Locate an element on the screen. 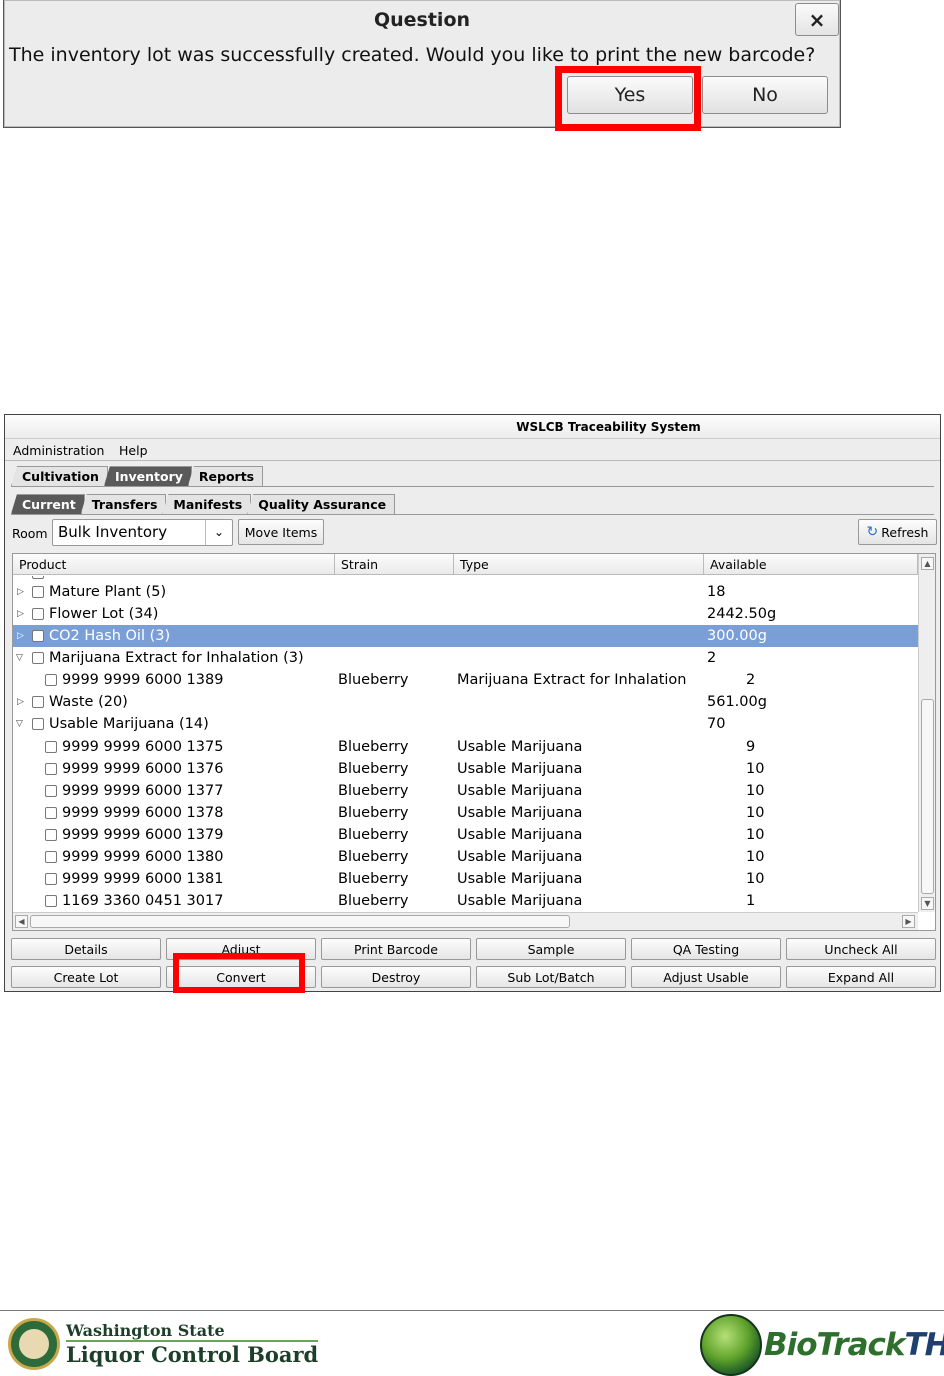  refresh-button: ↻ Refresh is located at coordinates (897, 532).